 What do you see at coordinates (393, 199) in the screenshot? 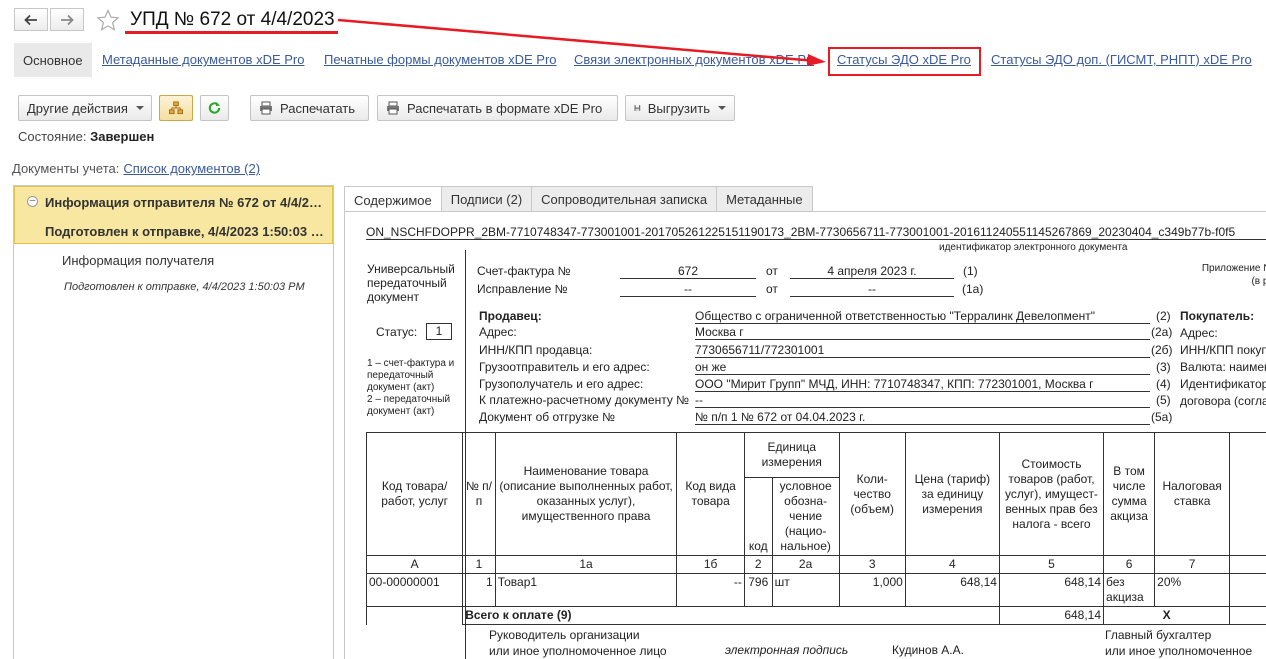
I see `tab-content: Содержимое` at bounding box center [393, 199].